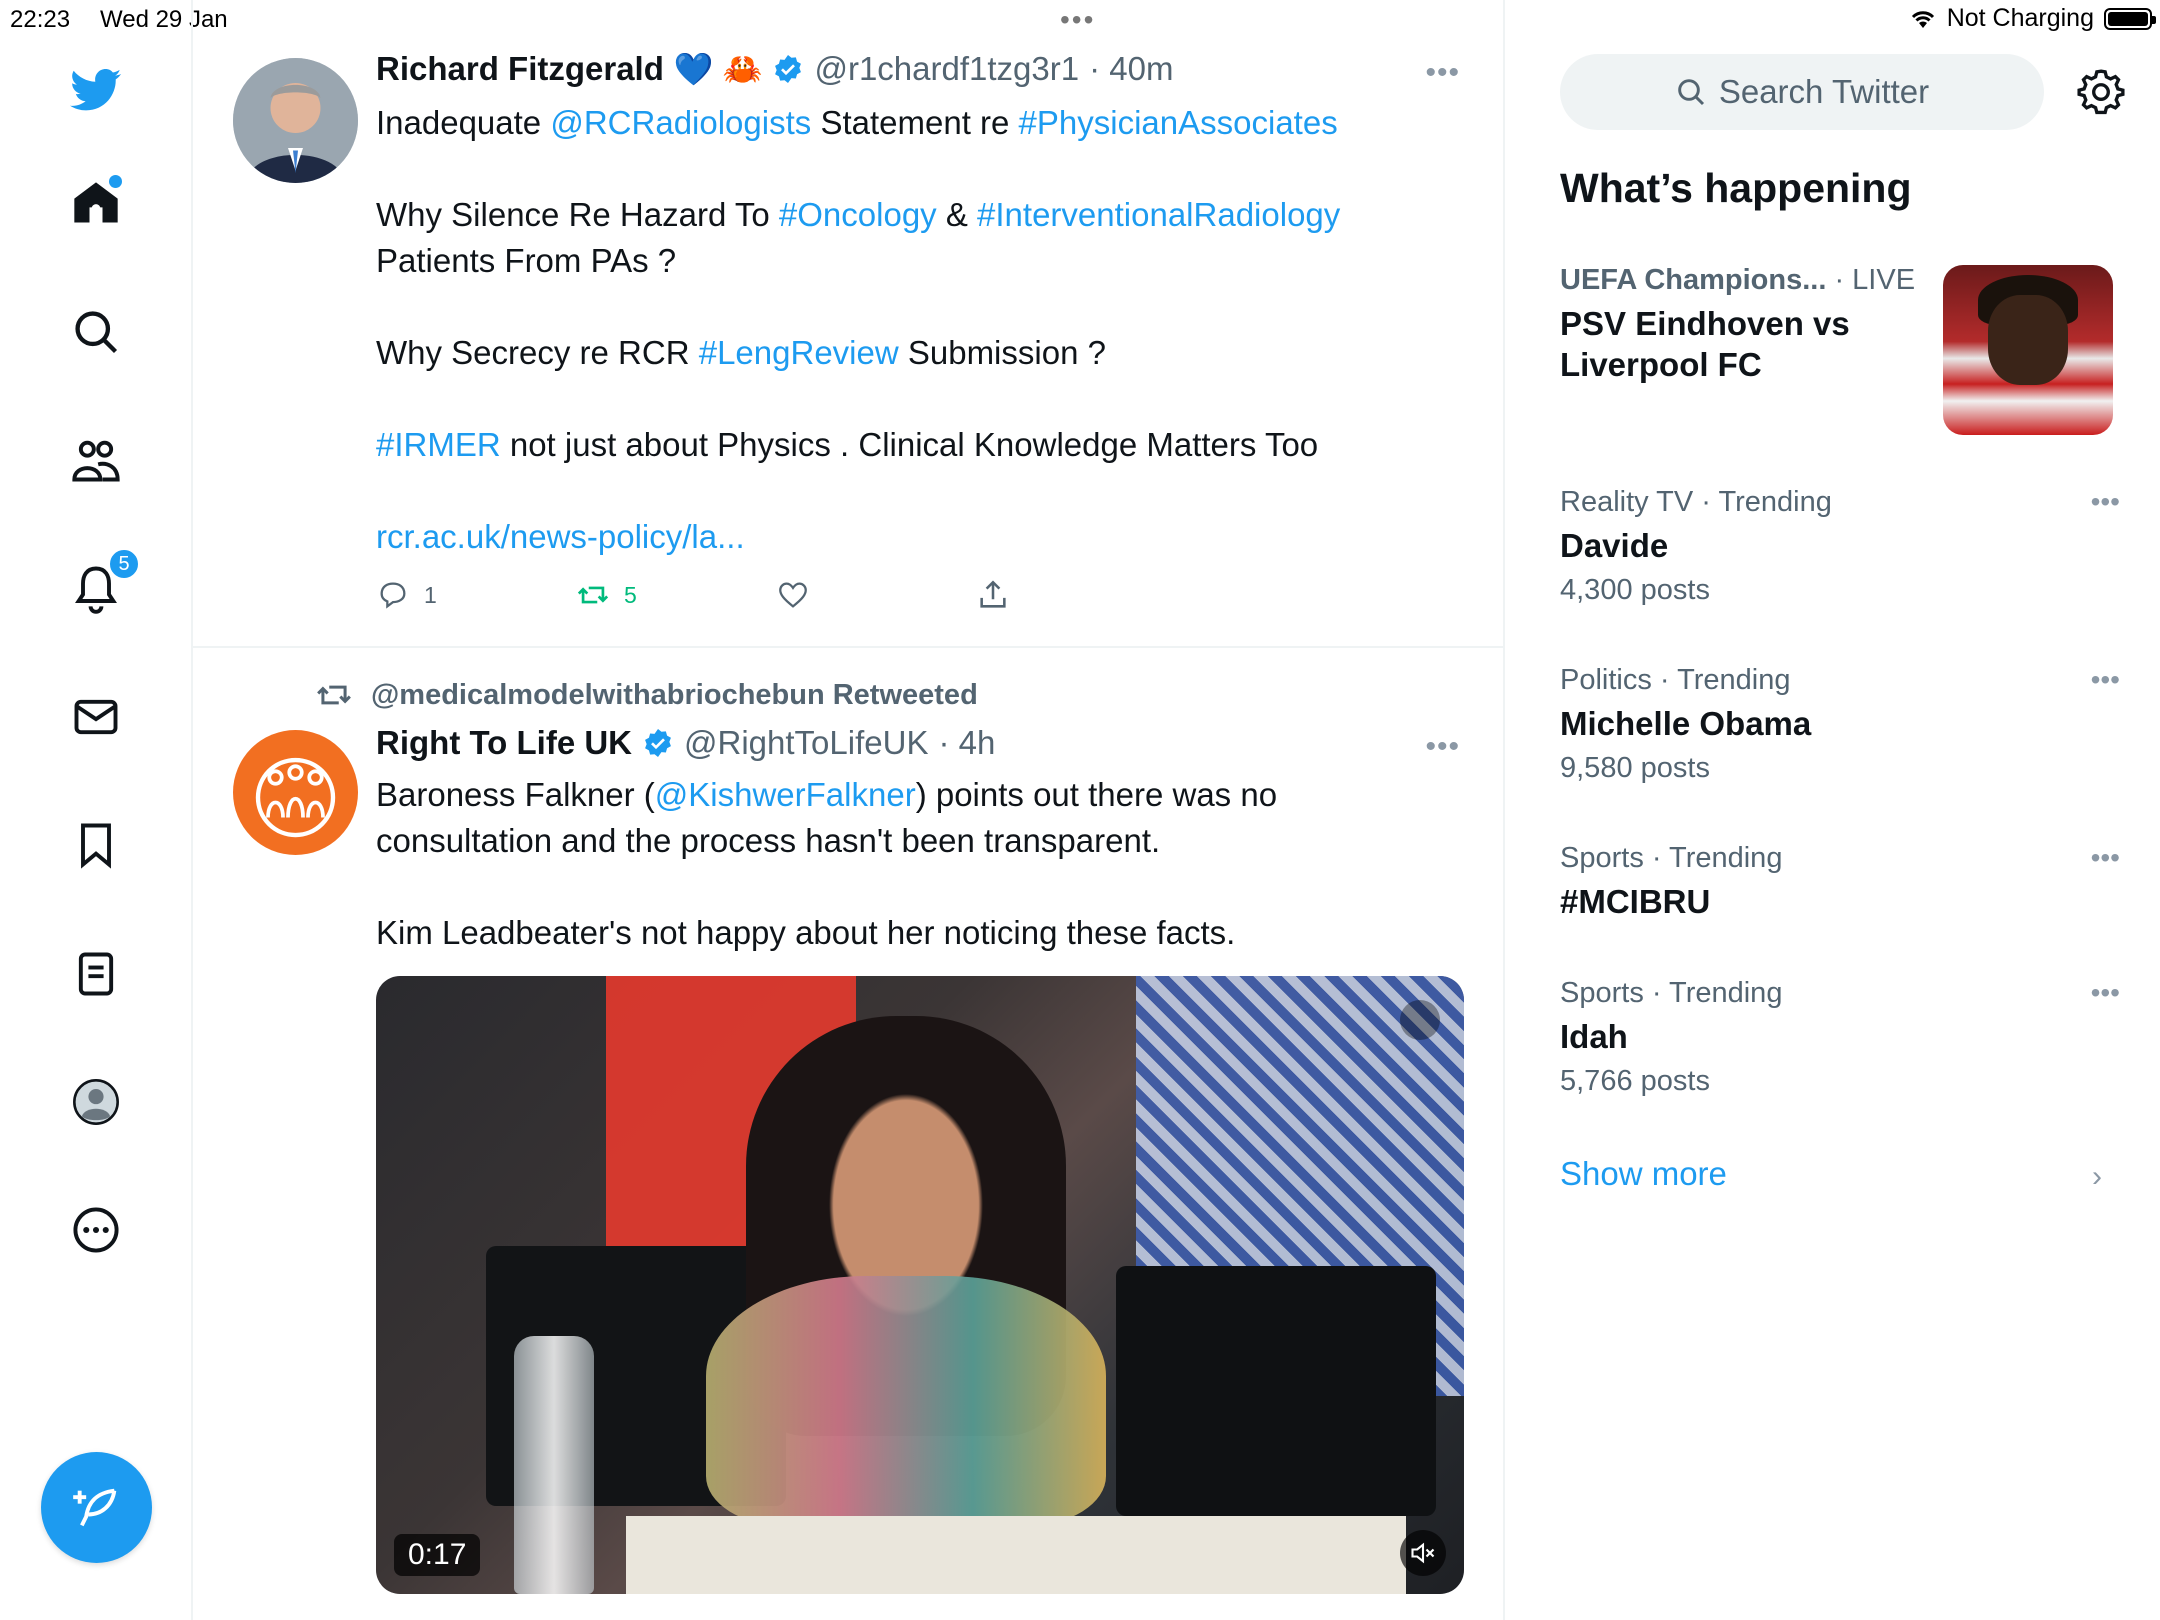  Describe the element at coordinates (1705, 344) in the screenshot. I see `trend-title: PSV Eindhoven vs Liverpool FC` at that location.